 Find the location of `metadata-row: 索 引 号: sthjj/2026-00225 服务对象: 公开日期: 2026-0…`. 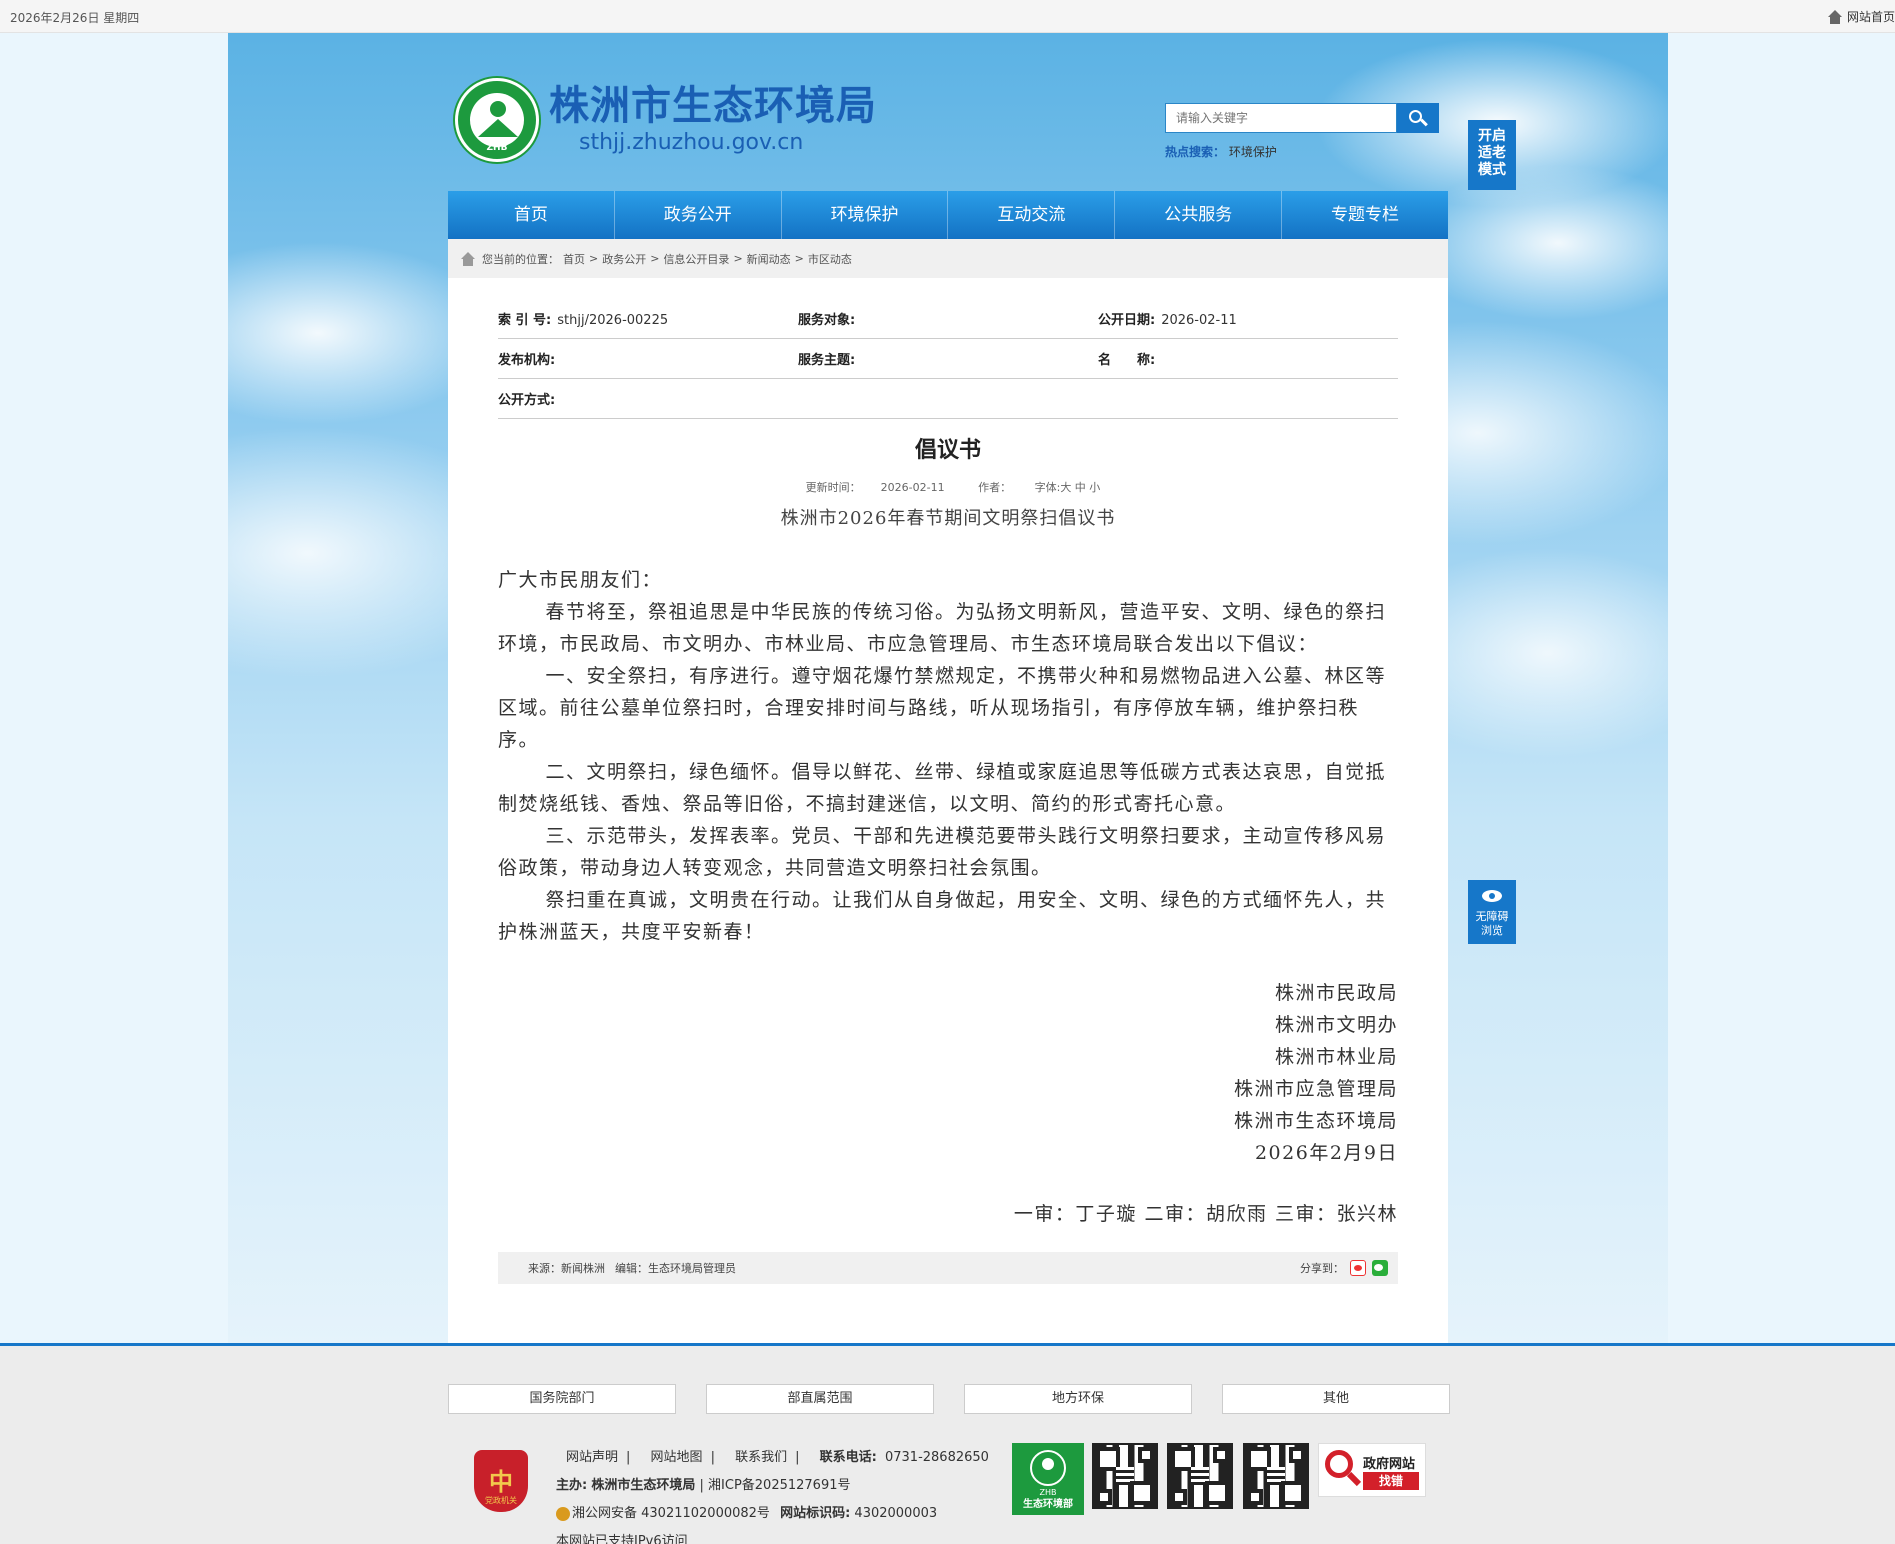

metadata-row: 索 引 号: sthjj/2026-00225 服务对象: 公开日期: 2026-0… is located at coordinates (948, 319).